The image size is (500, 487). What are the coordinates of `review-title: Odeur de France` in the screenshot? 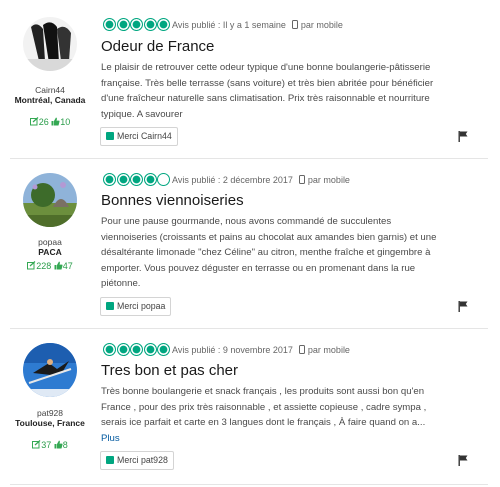 It's located at (157, 46).